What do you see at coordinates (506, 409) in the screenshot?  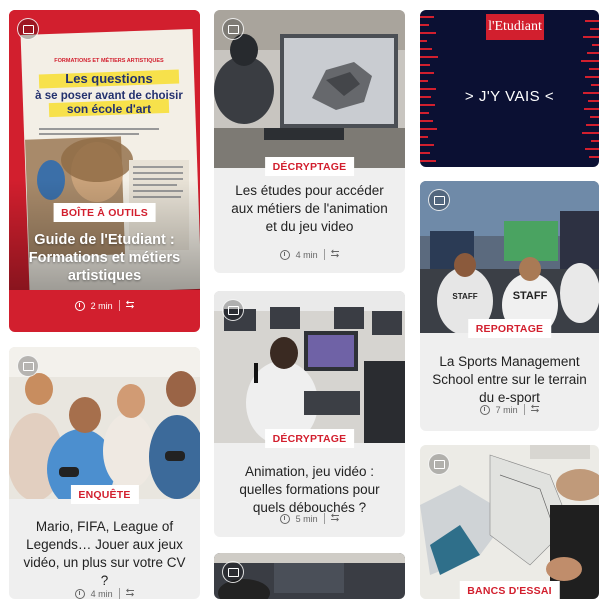 I see `read-time: 7 min` at bounding box center [506, 409].